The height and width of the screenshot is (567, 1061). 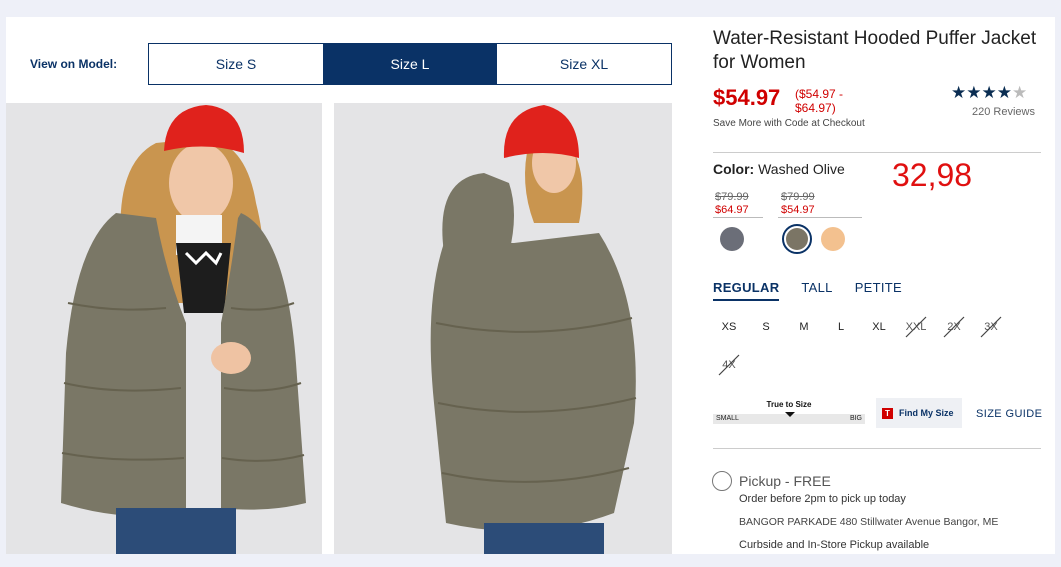 I want to click on review-count-link: 220 Reviews, so click(x=1003, y=112).